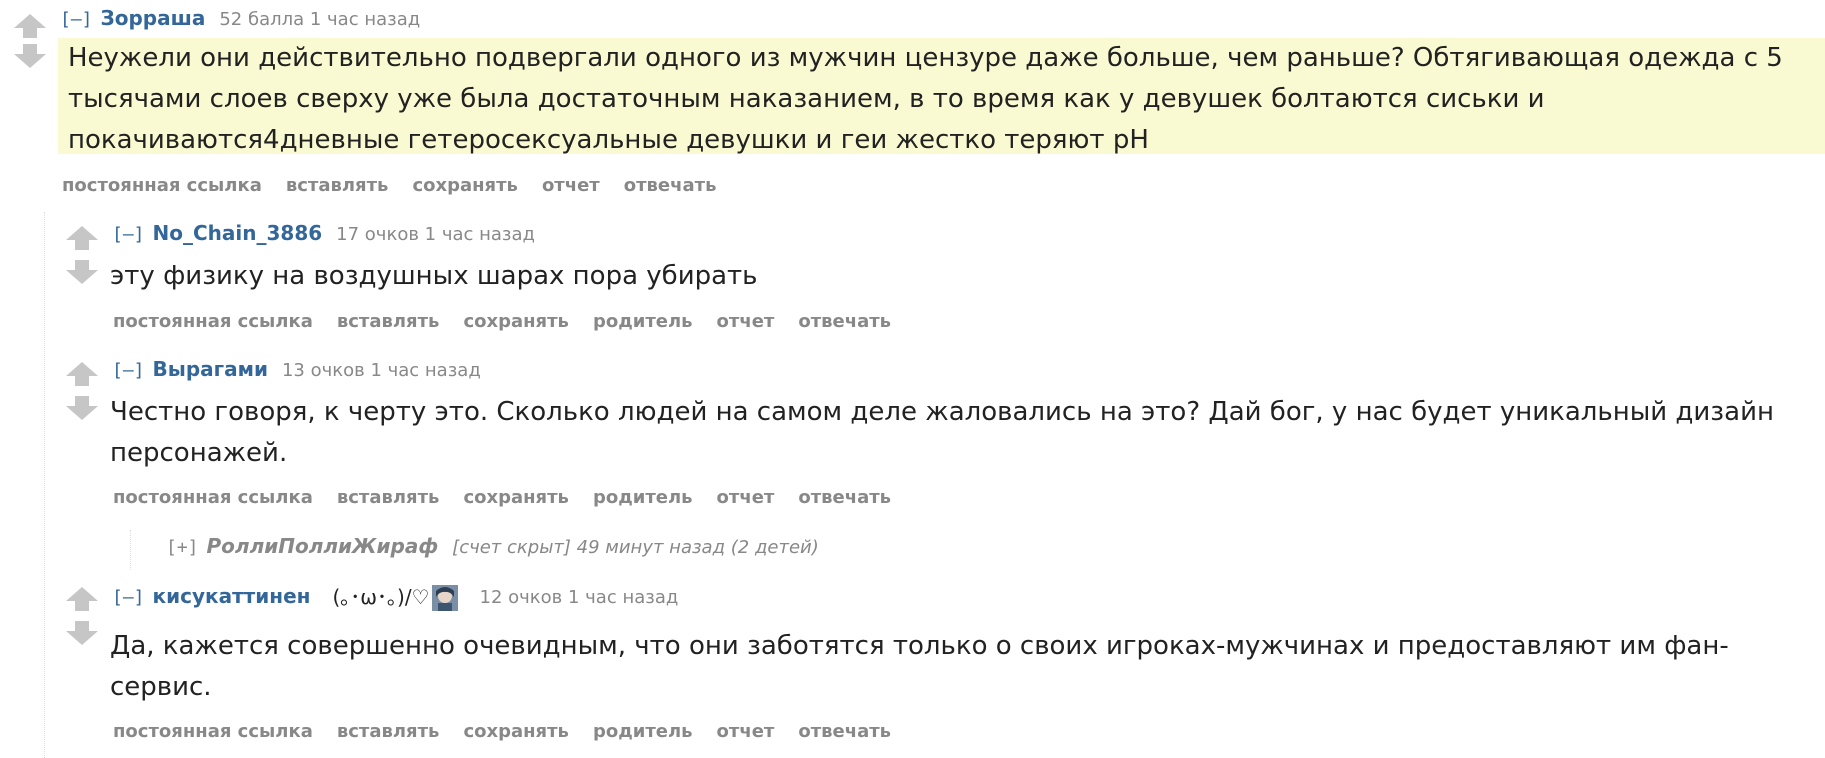 This screenshot has width=1825, height=758. I want to click on comment-score-time: 13 очков 1 час назад, so click(381, 370).